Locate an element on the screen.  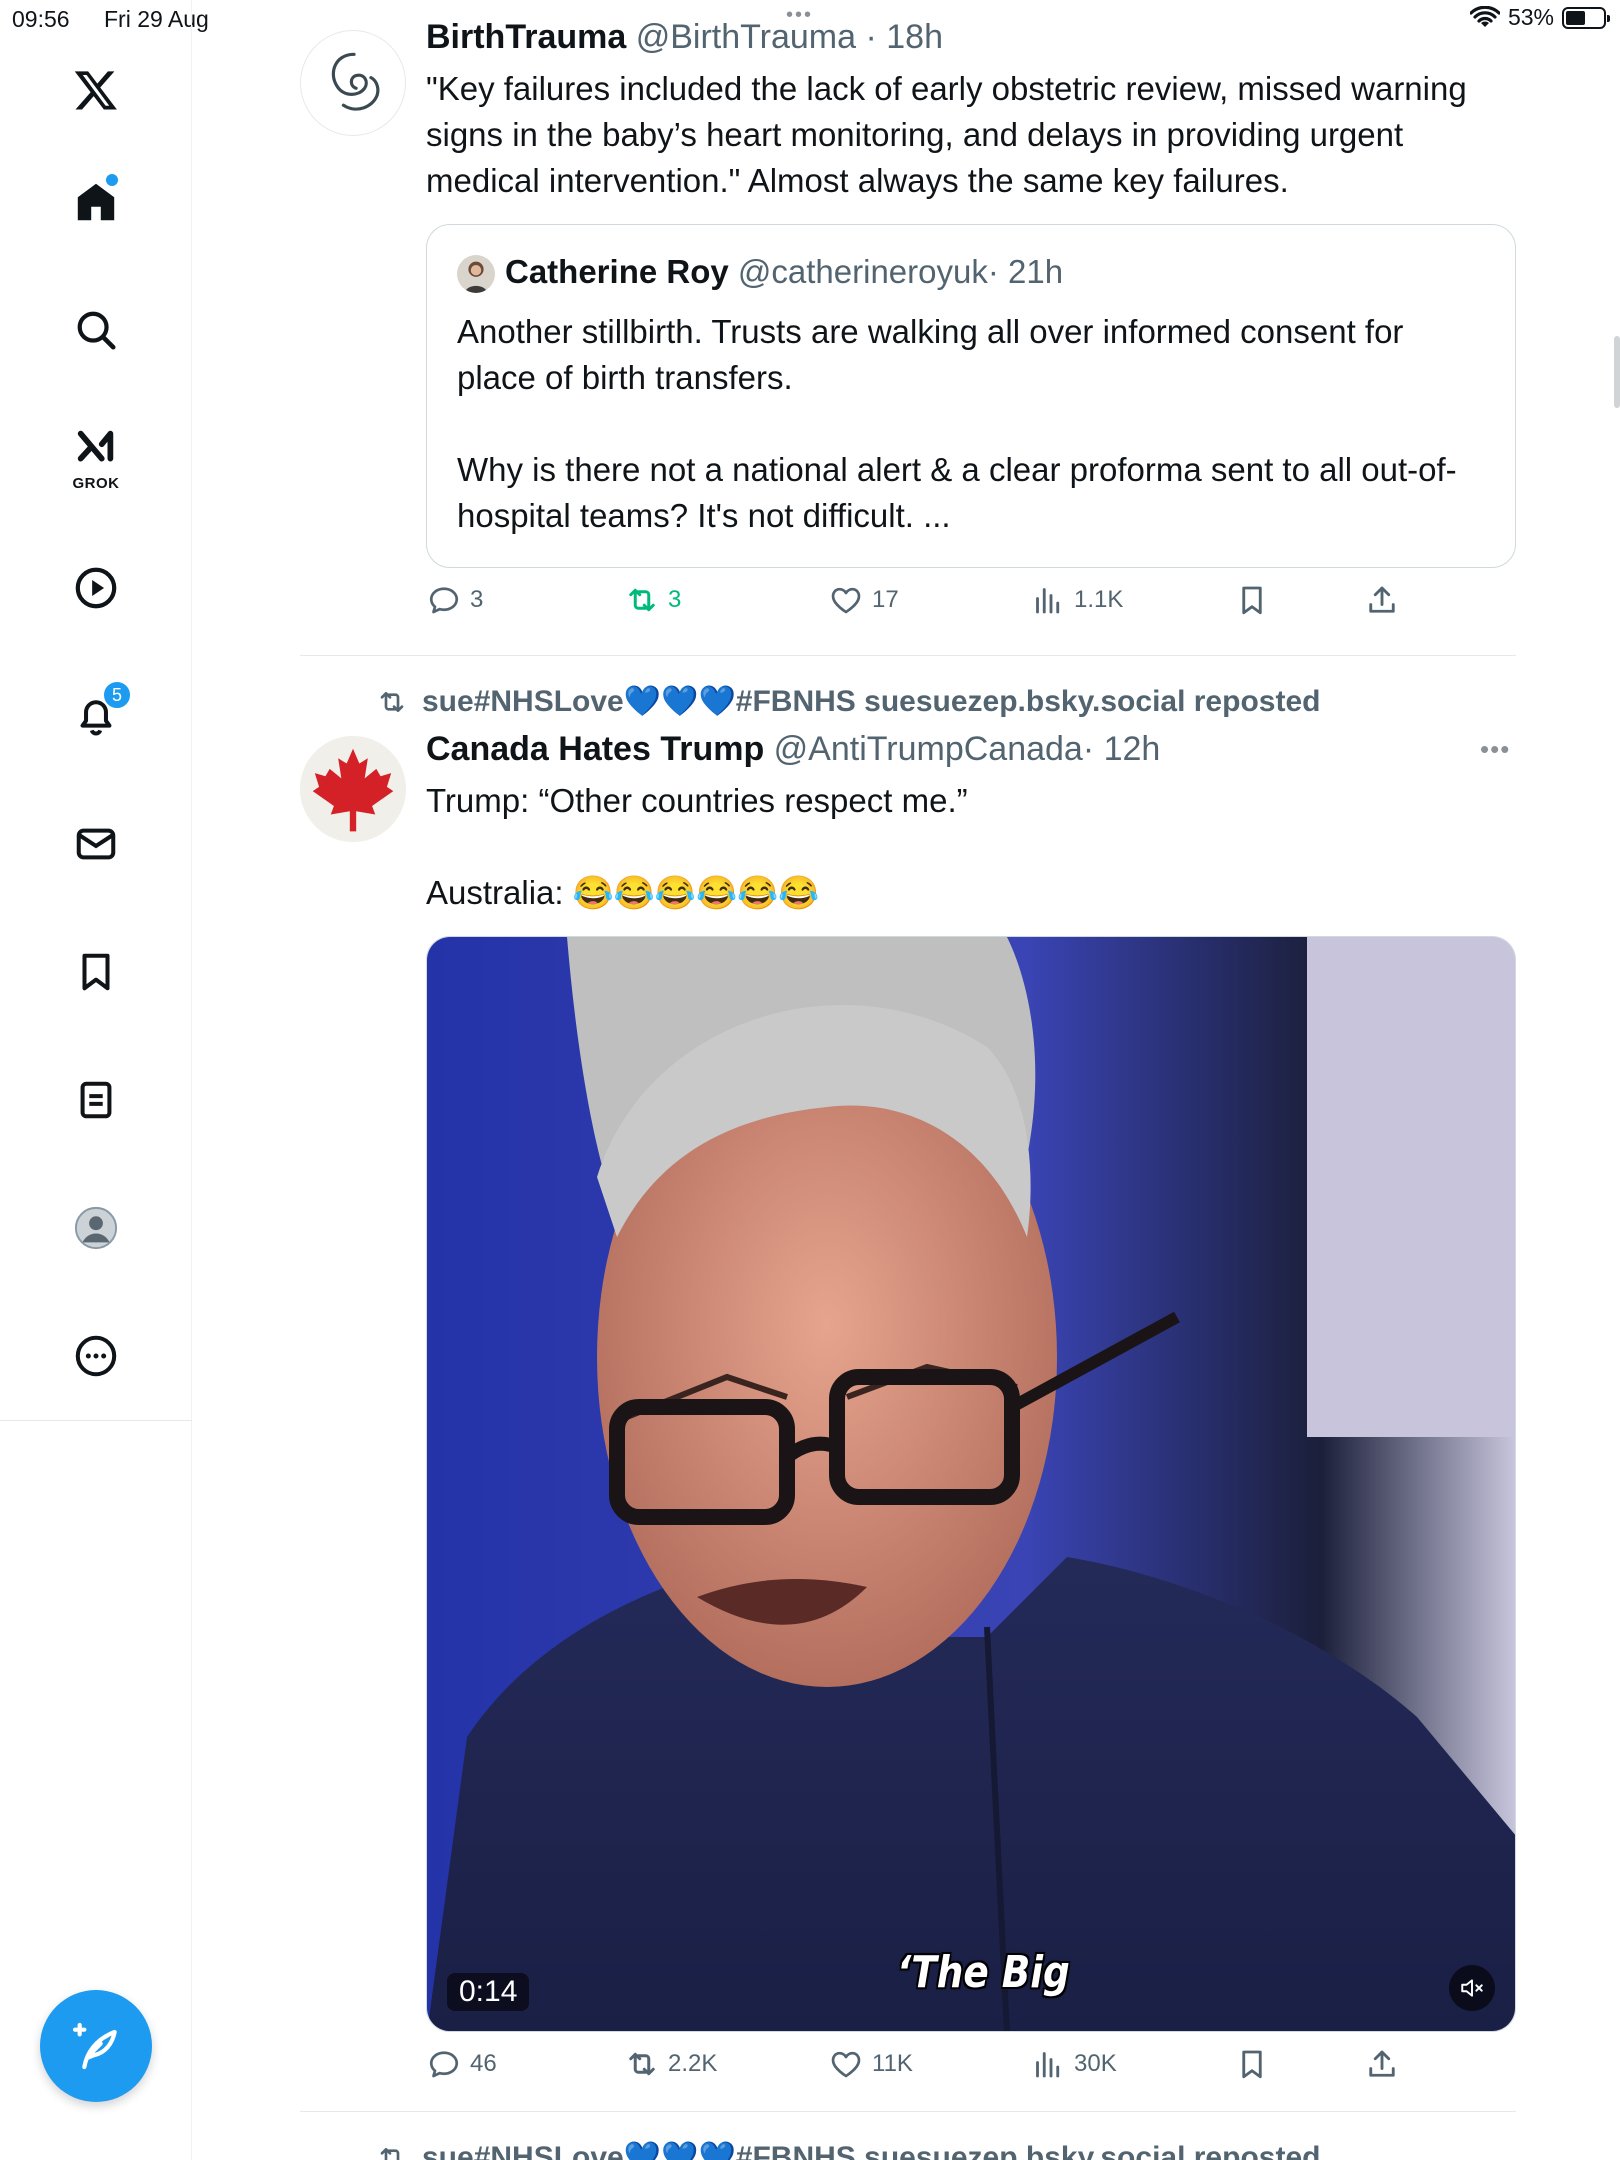
play-circle-icon is located at coordinates (96, 588).